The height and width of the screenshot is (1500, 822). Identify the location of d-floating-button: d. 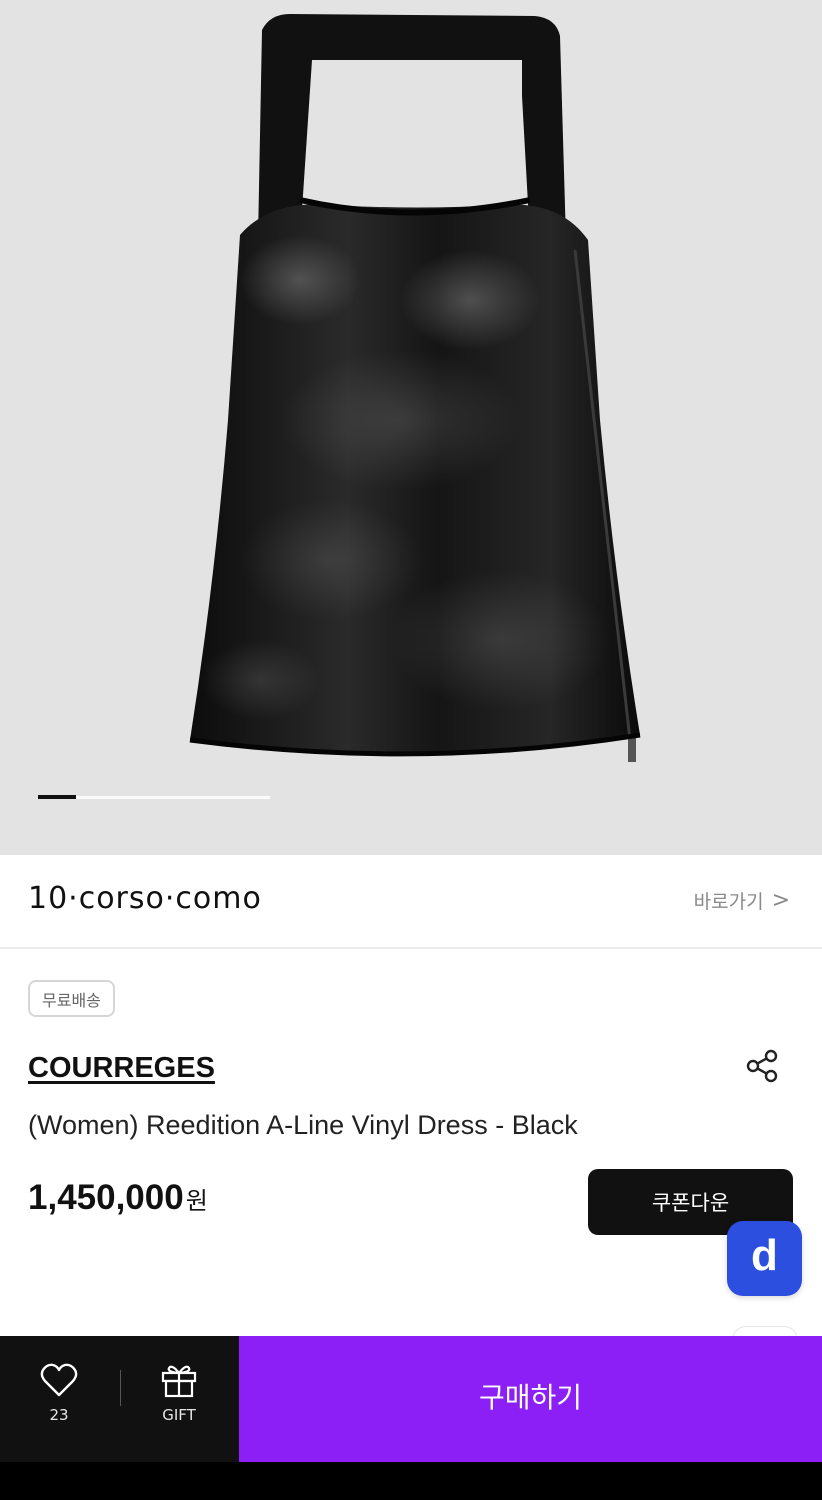
(764, 1258).